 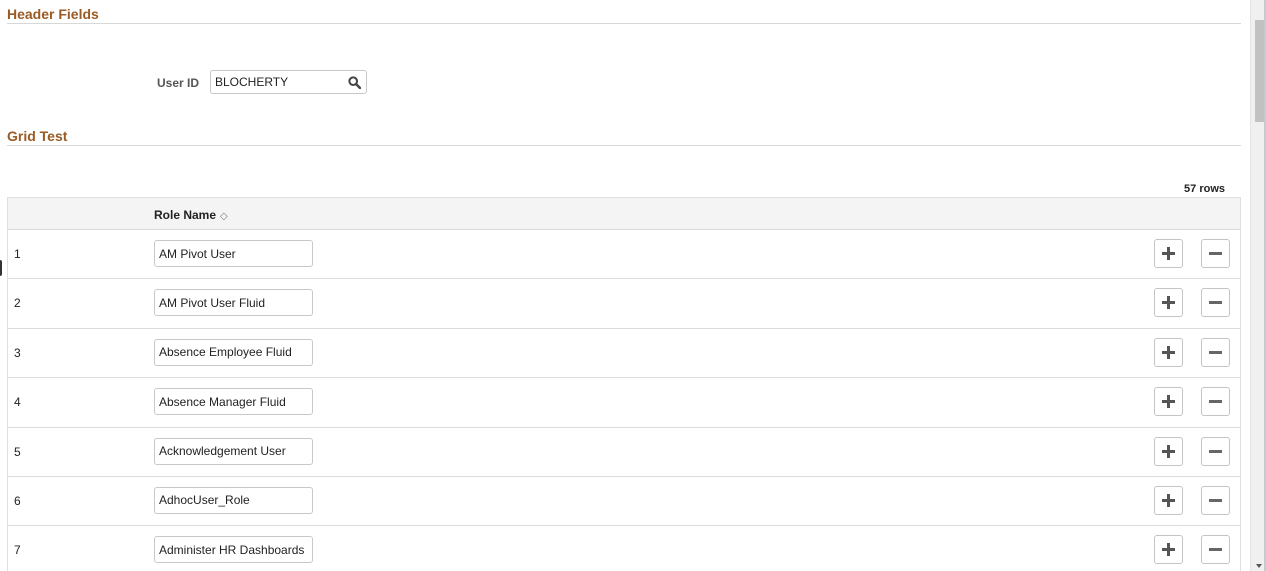 What do you see at coordinates (178, 83) in the screenshot?
I see `user-id-label: User ID` at bounding box center [178, 83].